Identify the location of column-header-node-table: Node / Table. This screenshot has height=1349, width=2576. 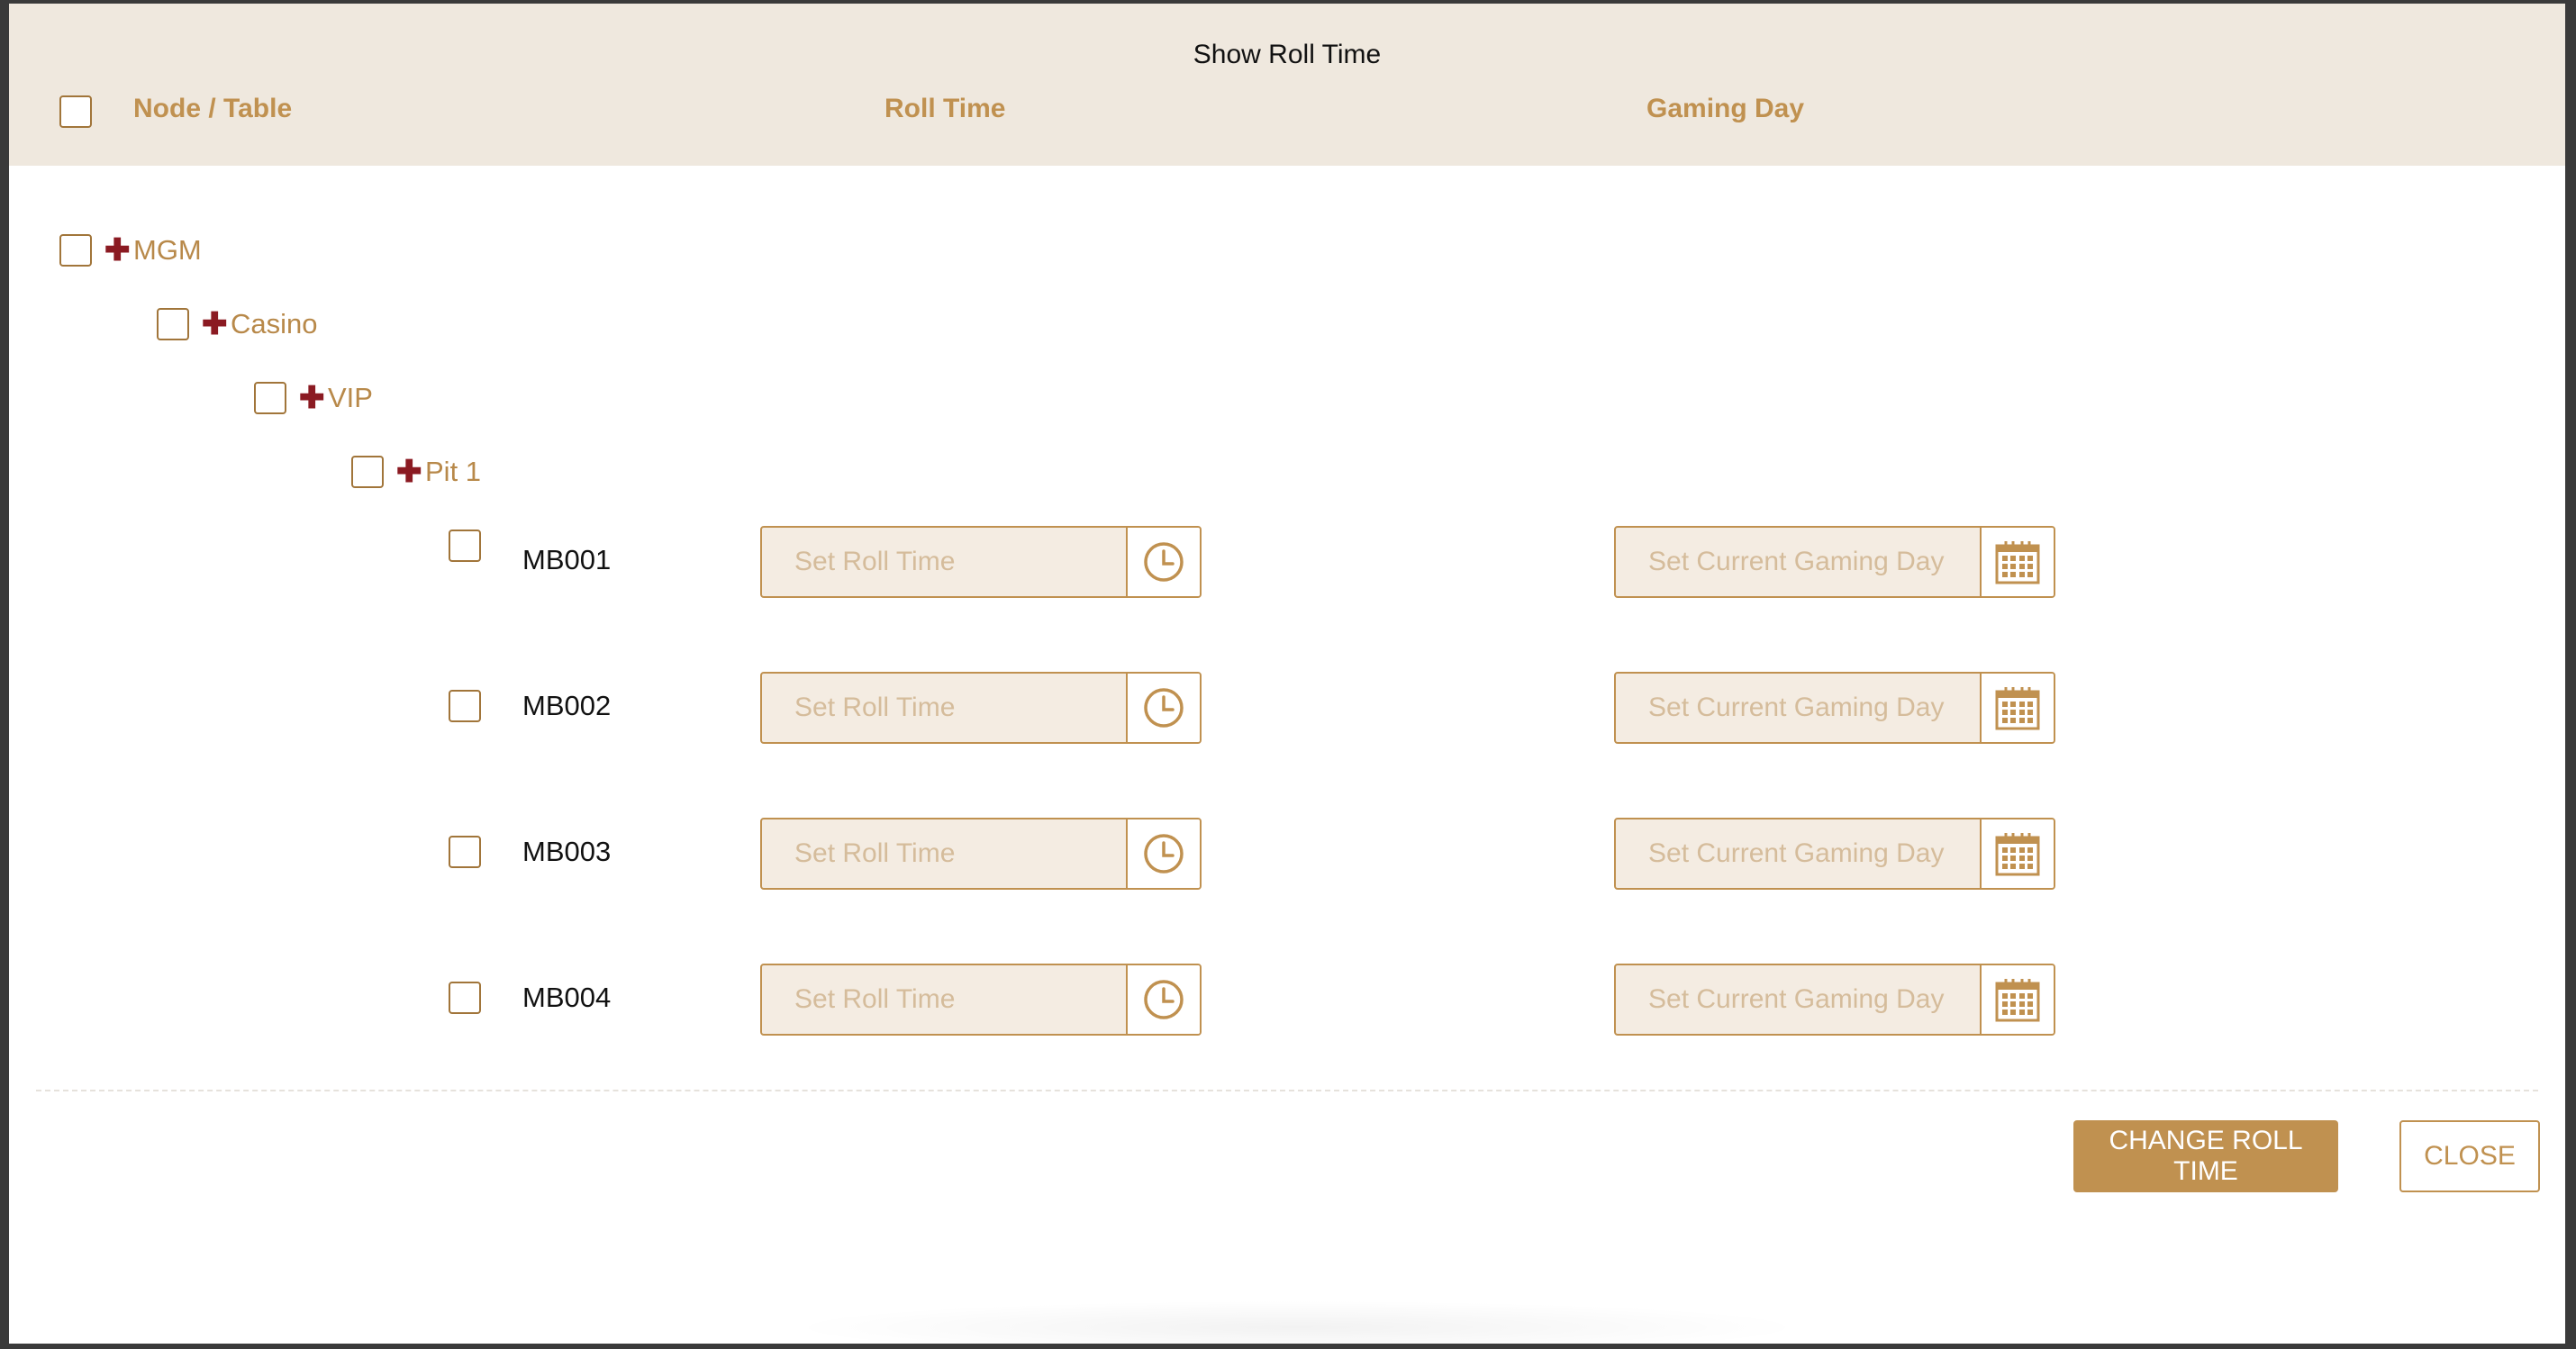
(213, 108).